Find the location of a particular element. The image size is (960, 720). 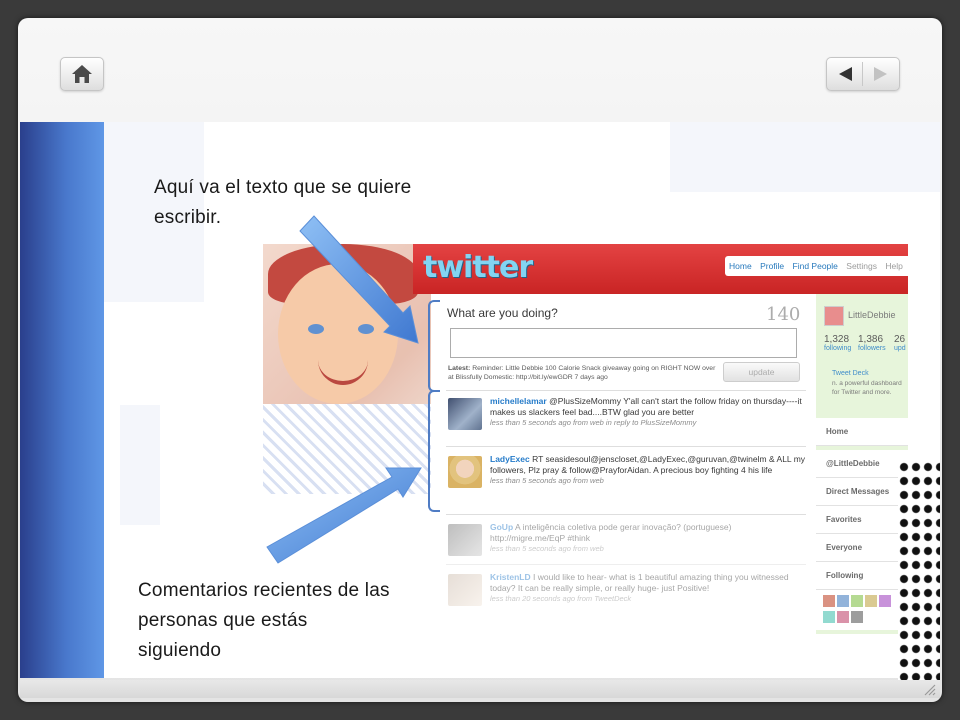

polka-dot-pattern is located at coordinates (919, 570).